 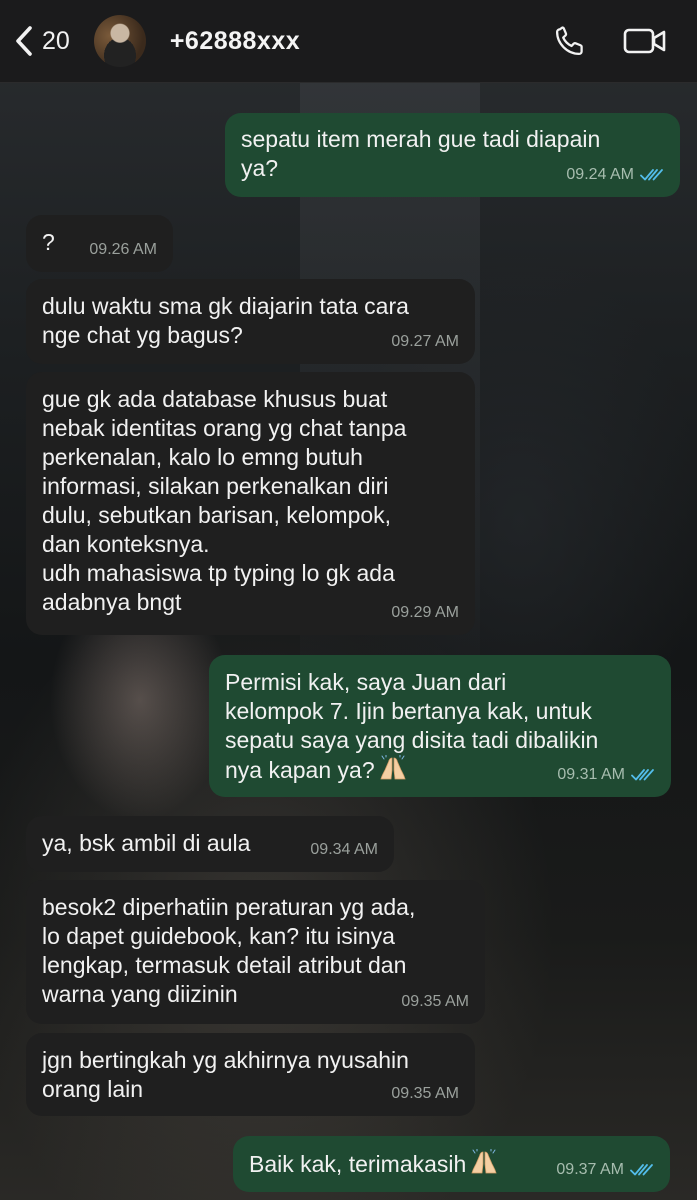 What do you see at coordinates (358, 1164) in the screenshot?
I see `message-text: Baik kak, terimakasih` at bounding box center [358, 1164].